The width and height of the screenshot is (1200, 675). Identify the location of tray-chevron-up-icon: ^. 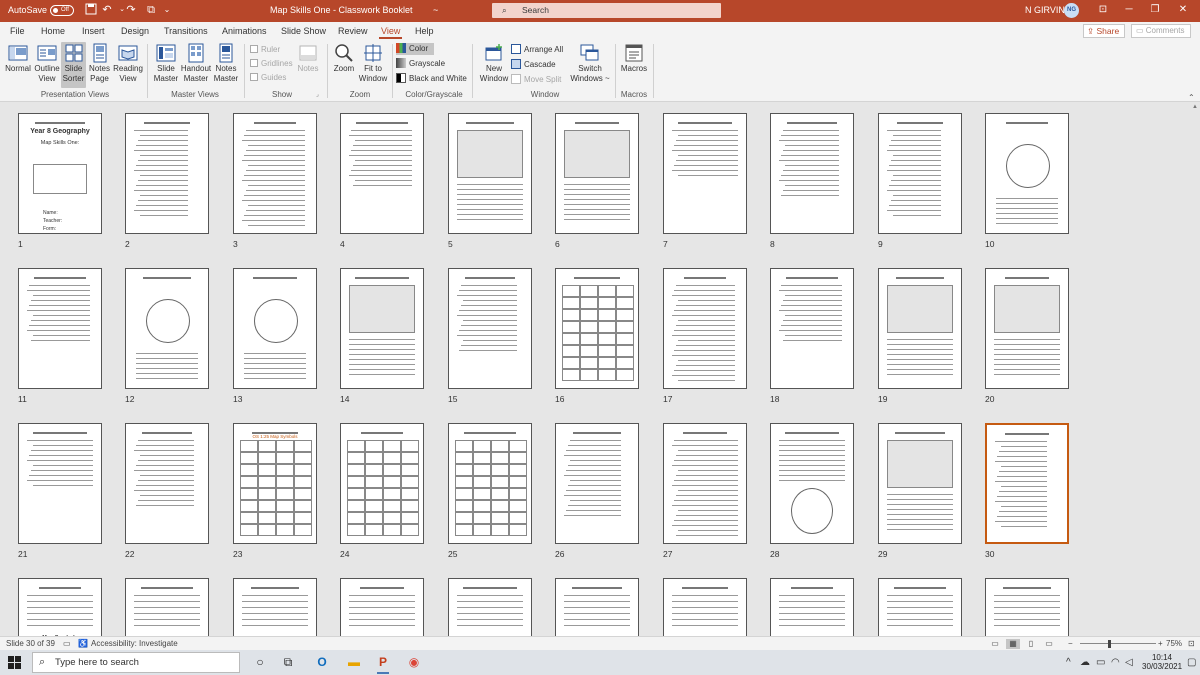
(1068, 662).